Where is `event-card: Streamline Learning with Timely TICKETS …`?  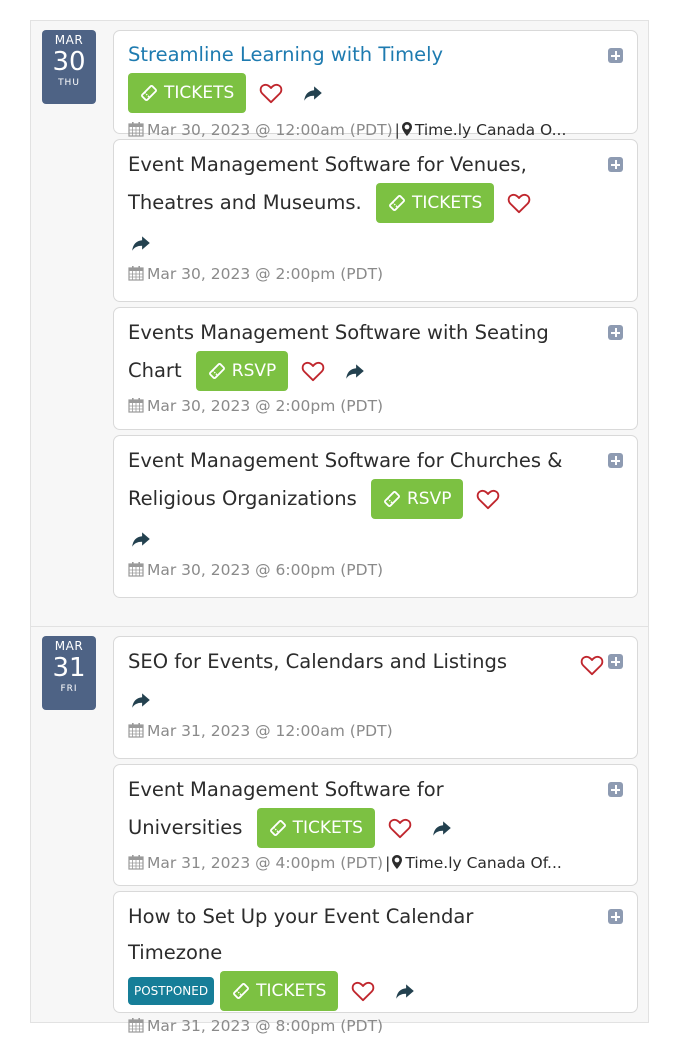
event-card: Streamline Learning with Timely TICKETS … is located at coordinates (375, 84).